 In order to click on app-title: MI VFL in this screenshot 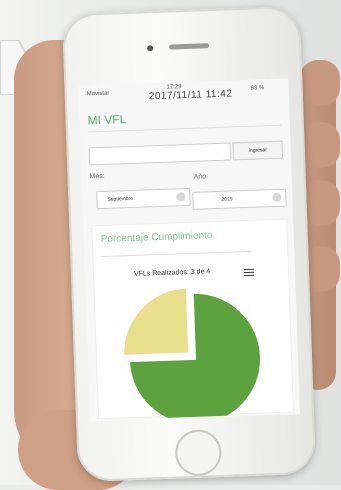, I will do `click(107, 120)`.